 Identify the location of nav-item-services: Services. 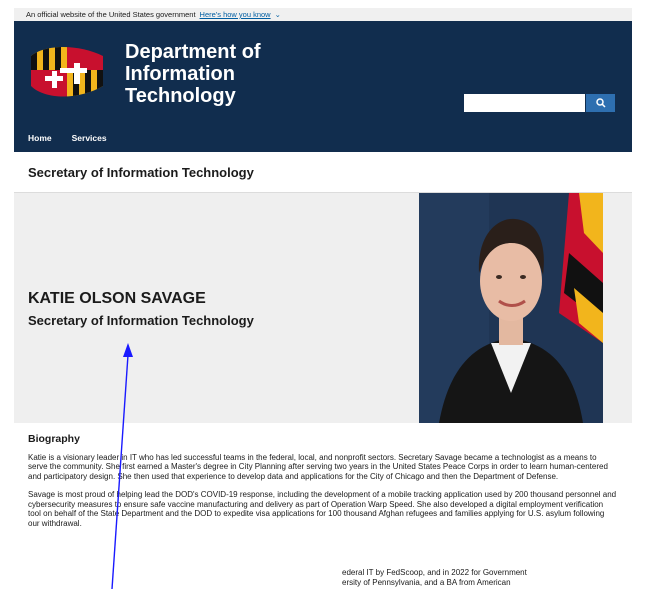
(89, 138).